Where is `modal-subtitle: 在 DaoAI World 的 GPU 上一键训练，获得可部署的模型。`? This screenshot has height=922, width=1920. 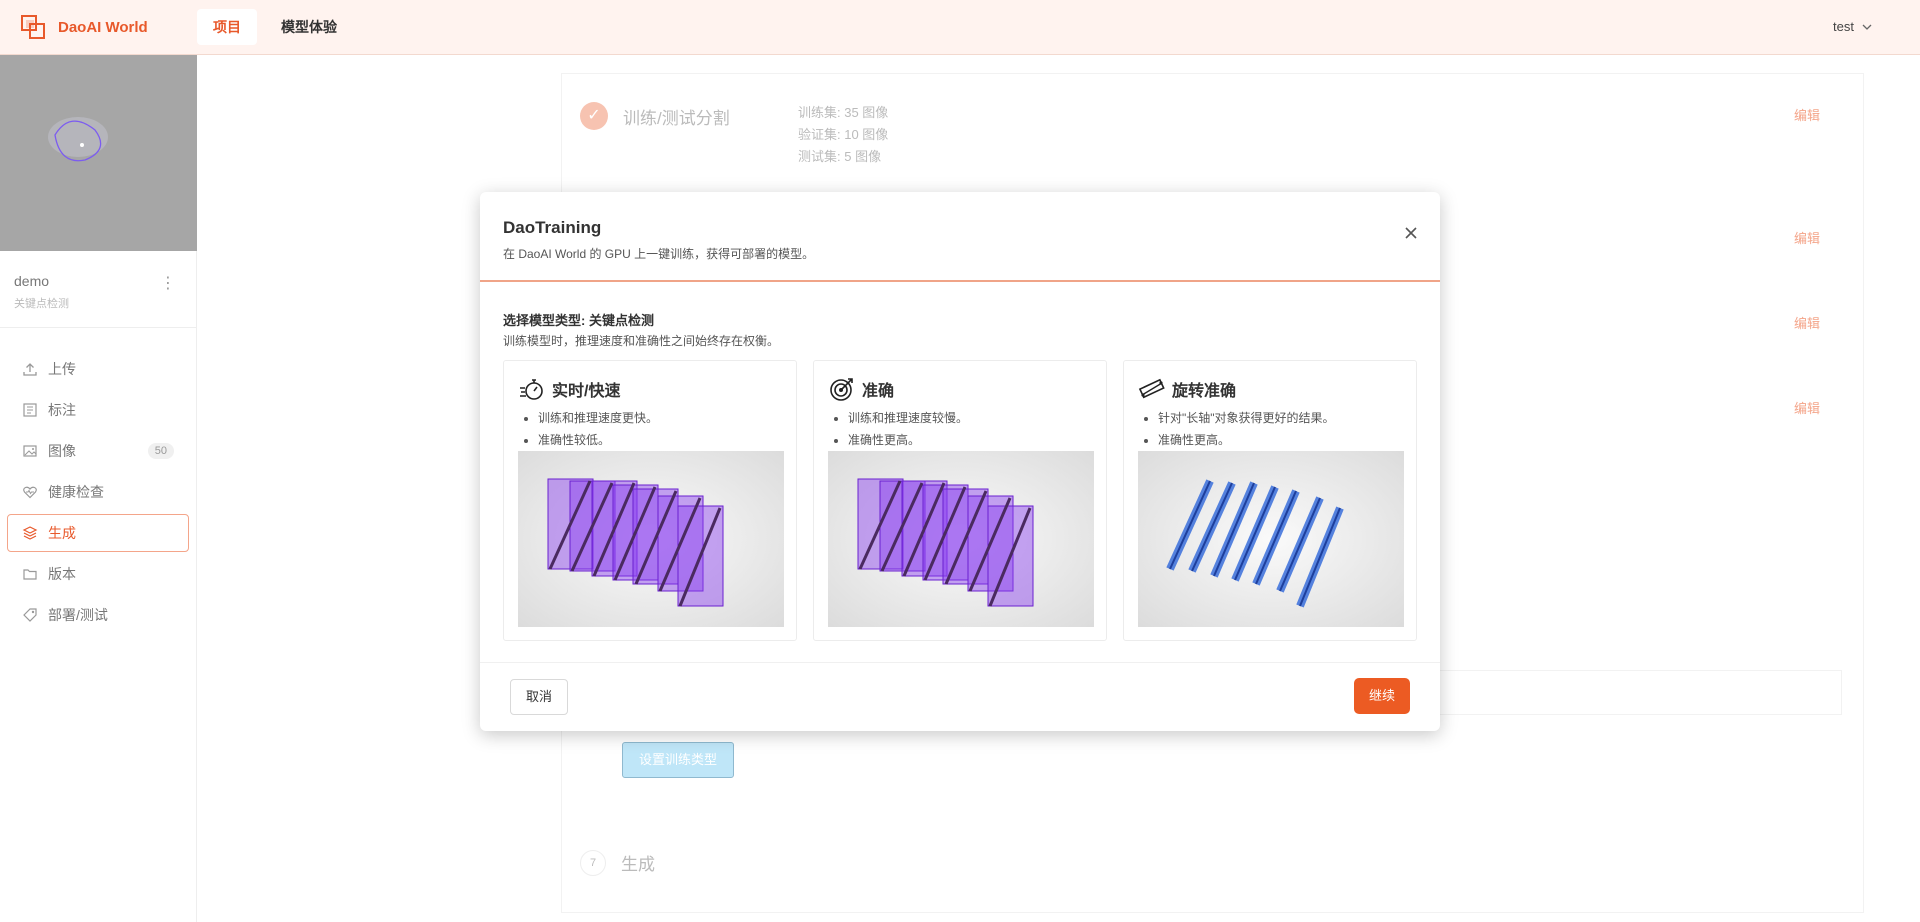
modal-subtitle: 在 DaoAI World 的 GPU 上一键训练，获得可部署的模型。 is located at coordinates (659, 254).